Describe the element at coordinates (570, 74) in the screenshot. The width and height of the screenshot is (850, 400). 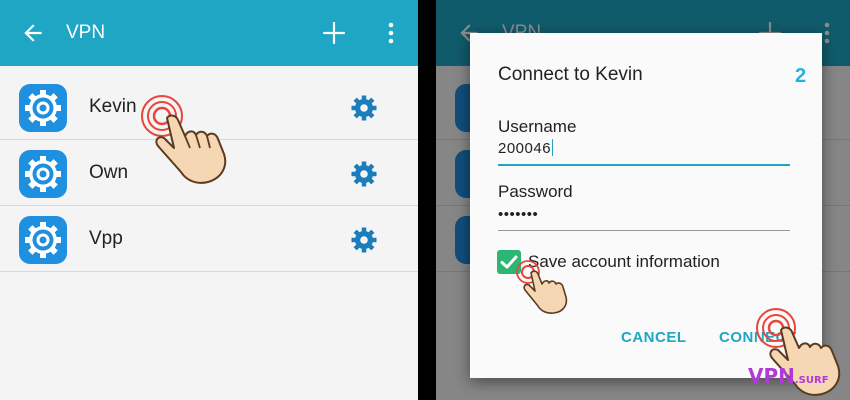
I see `dialog-title: Connect to Kevin` at that location.